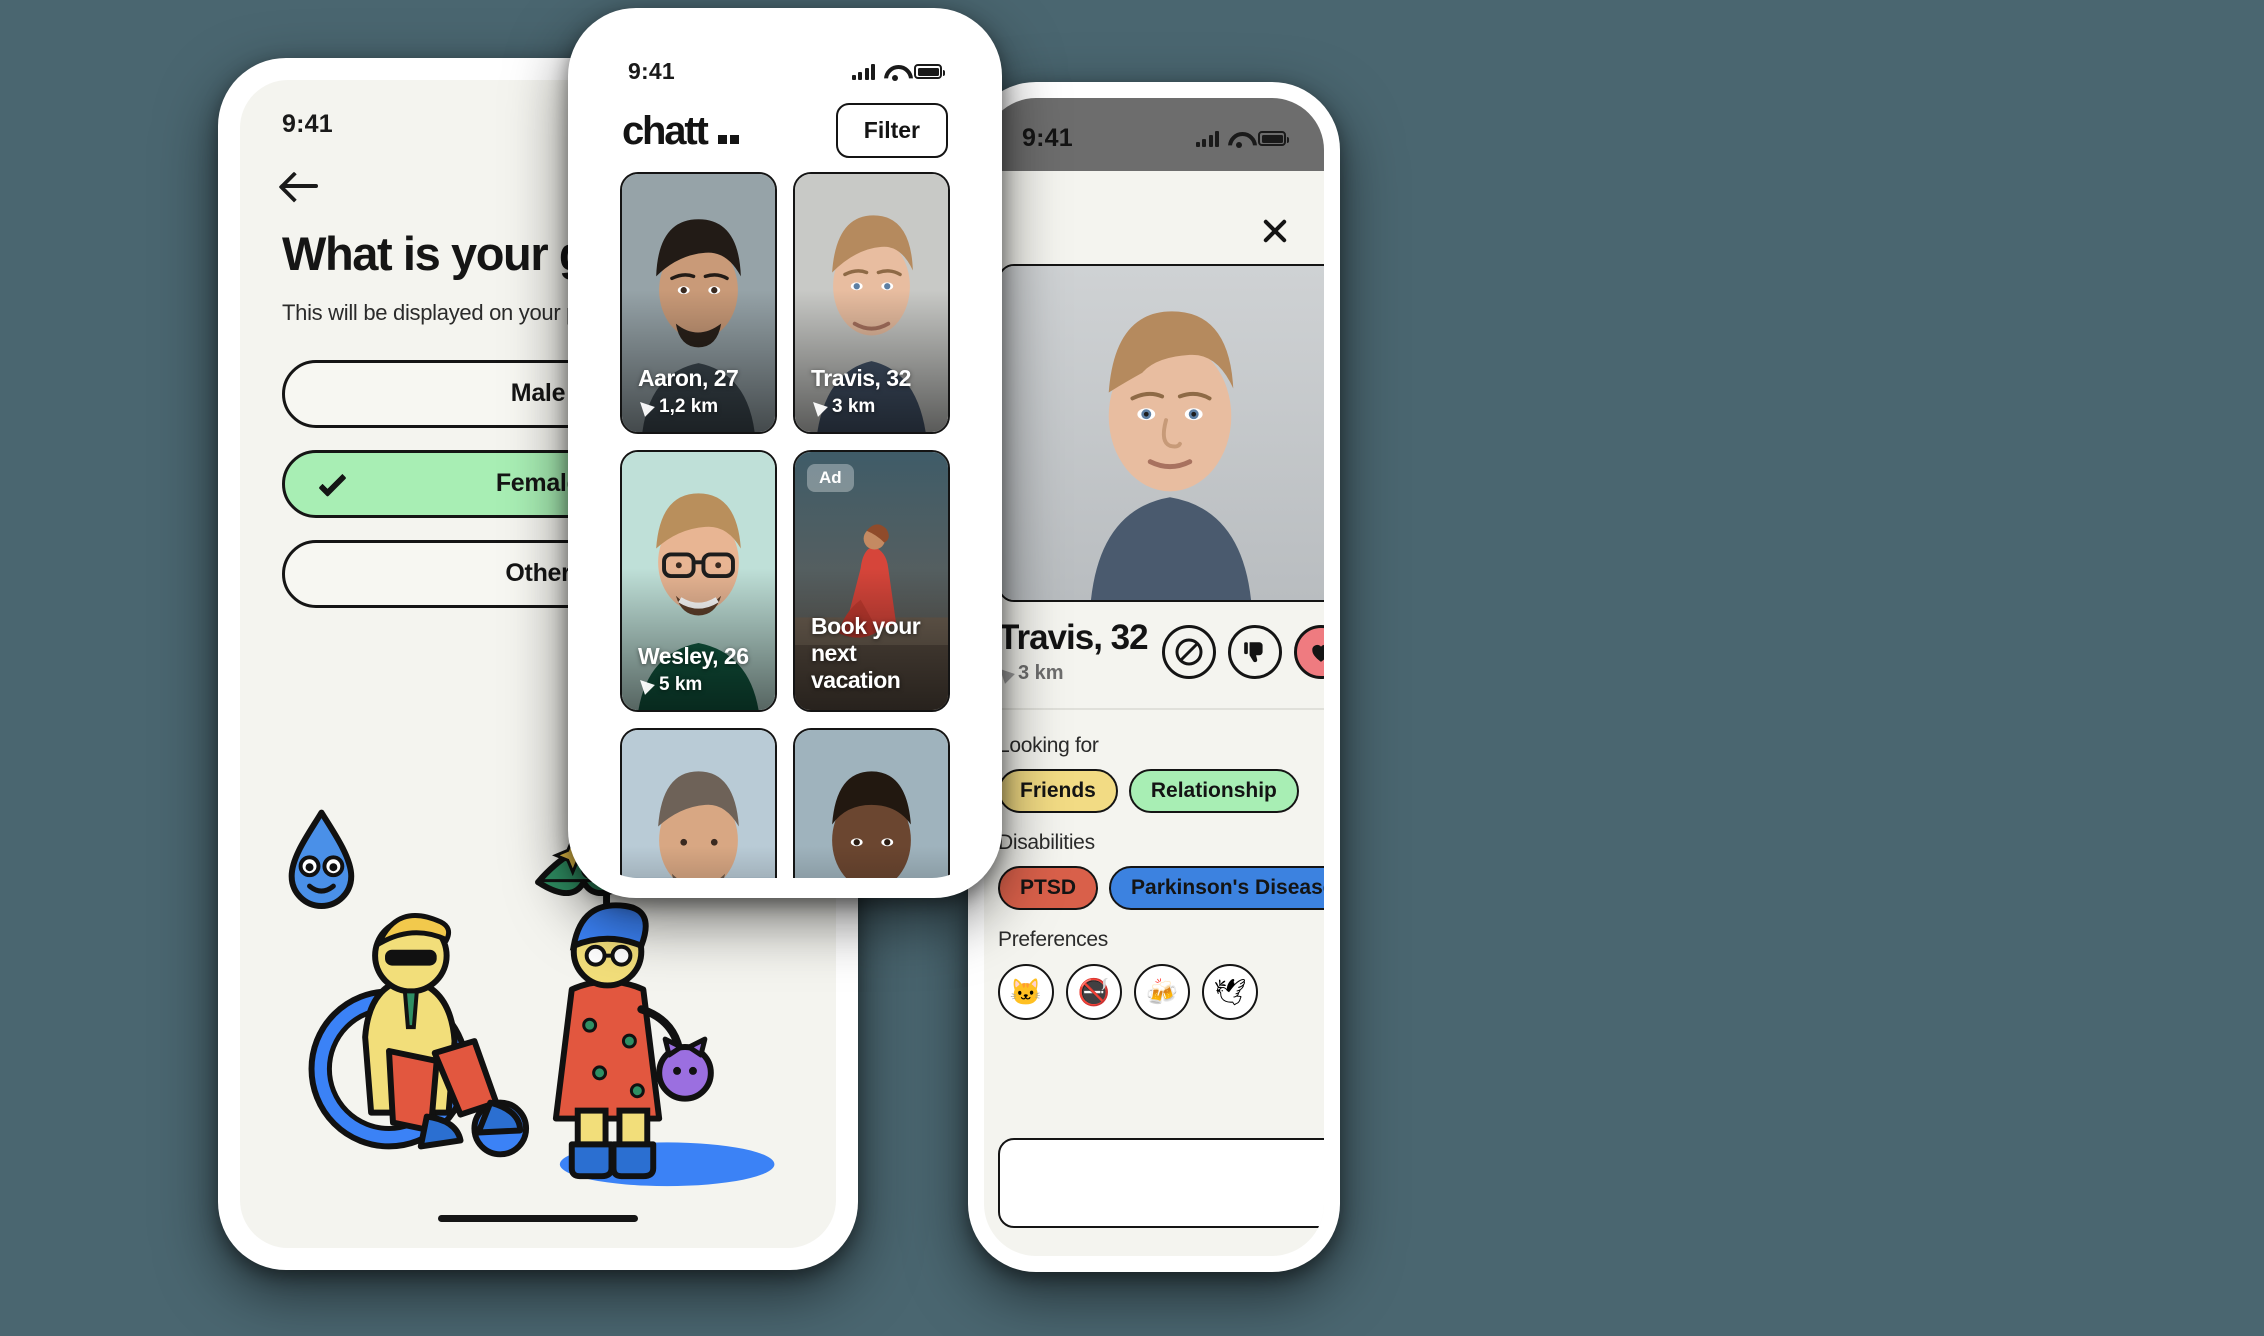  What do you see at coordinates (688, 378) in the screenshot?
I see `card-name: Aaron, 27` at bounding box center [688, 378].